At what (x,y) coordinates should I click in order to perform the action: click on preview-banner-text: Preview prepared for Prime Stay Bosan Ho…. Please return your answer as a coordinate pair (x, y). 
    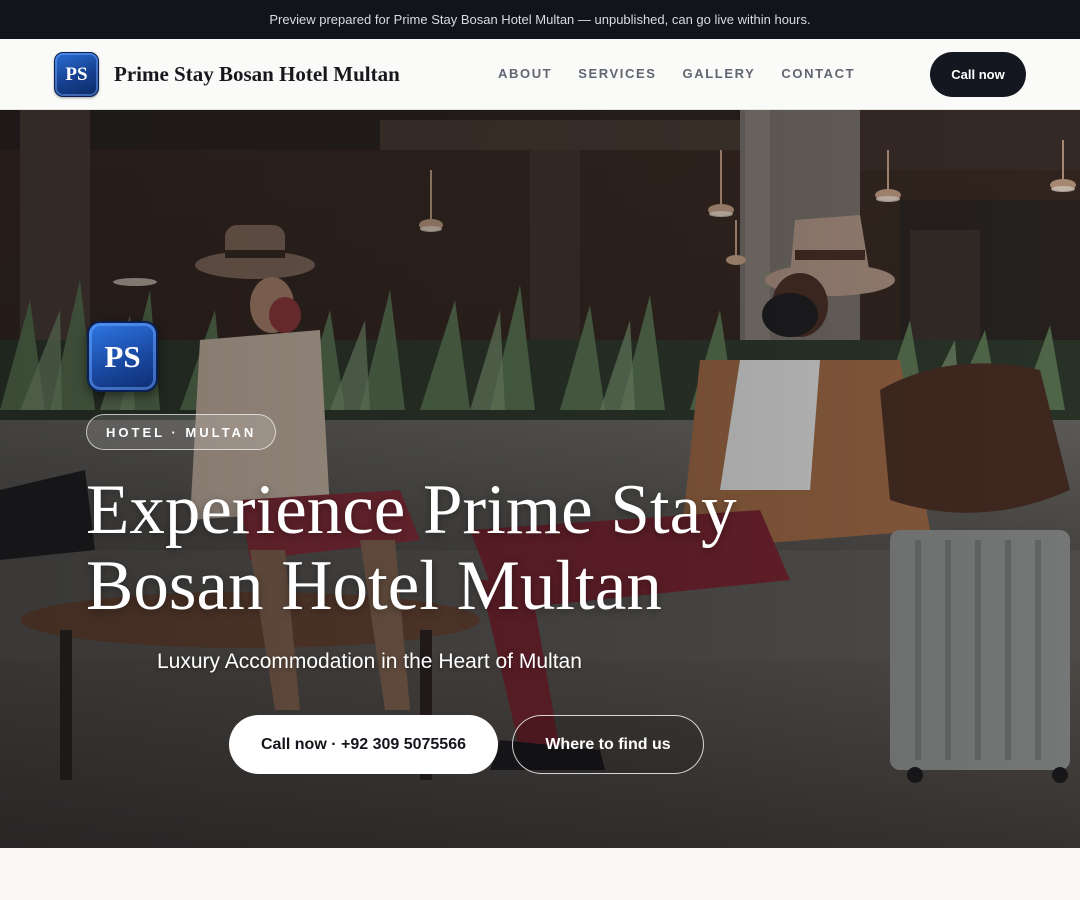
    Looking at the image, I should click on (540, 19).